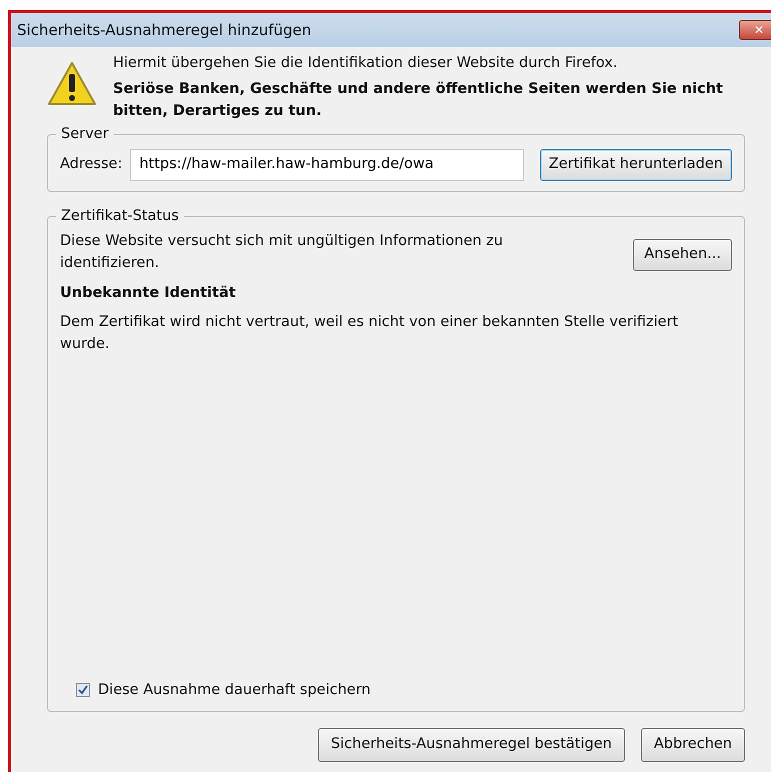 This screenshot has width=771, height=772. Describe the element at coordinates (370, 333) in the screenshot. I see `status-detail: Dem Zertifikat wird nicht vertraut, weil es nicht von einer bekannten Stelle verifiziert wurde.` at that location.